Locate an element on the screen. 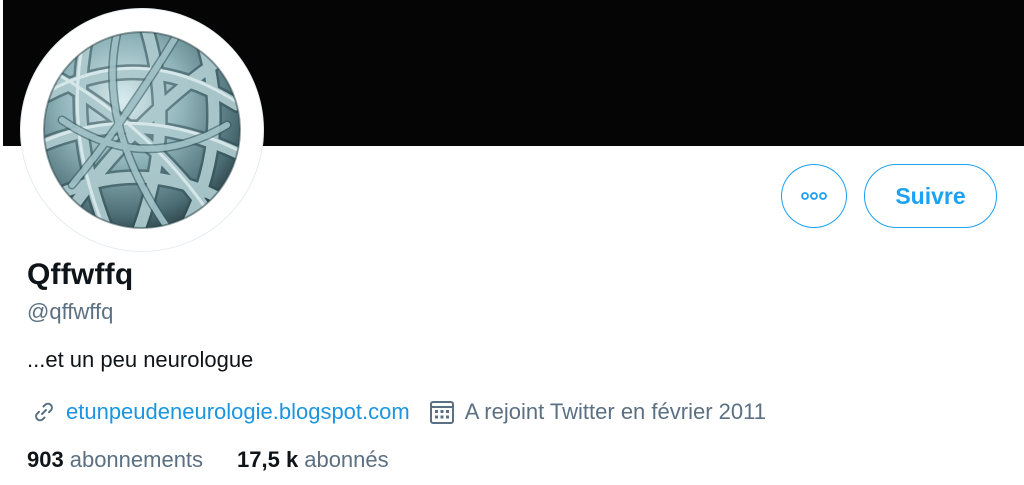 This screenshot has height=485, width=1024. rubber-band-ball-image is located at coordinates (142, 130).